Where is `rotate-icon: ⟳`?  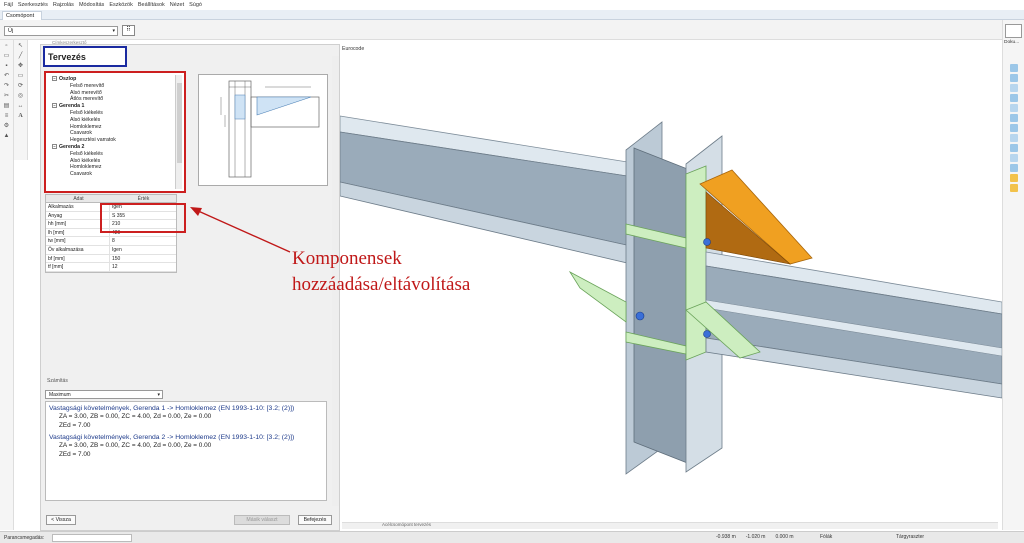
rotate-icon: ⟳ is located at coordinates (21, 86).